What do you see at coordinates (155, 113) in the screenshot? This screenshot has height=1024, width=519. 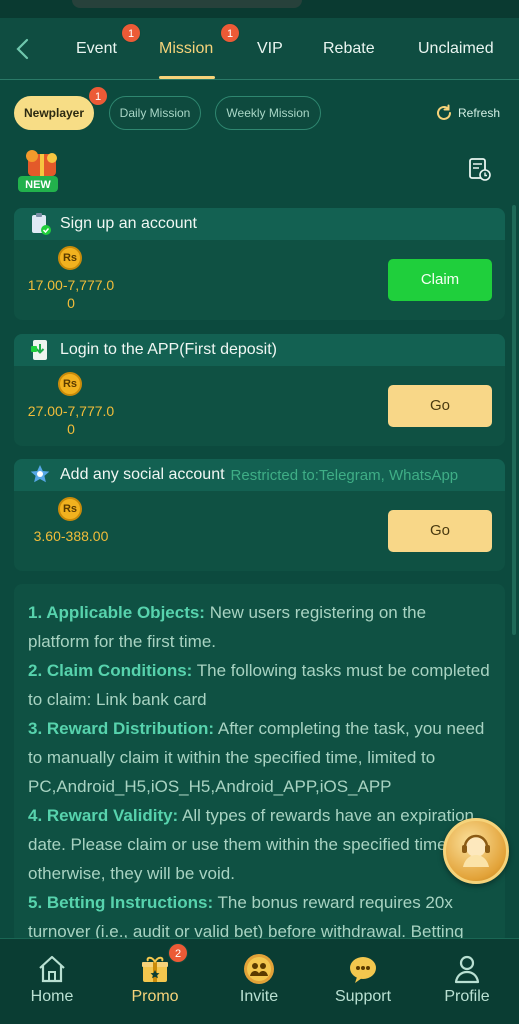 I see `pill-daily-mission: Daily Mission` at bounding box center [155, 113].